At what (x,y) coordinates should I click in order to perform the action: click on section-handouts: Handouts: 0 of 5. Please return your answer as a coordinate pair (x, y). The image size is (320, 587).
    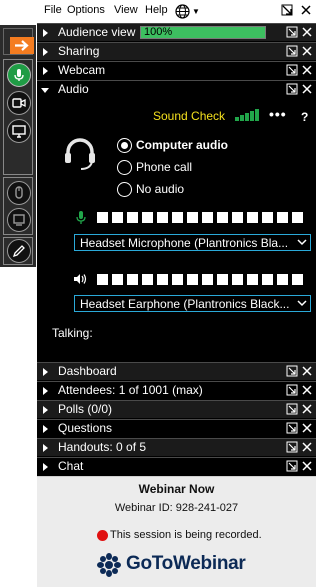
    Looking at the image, I should click on (176, 447).